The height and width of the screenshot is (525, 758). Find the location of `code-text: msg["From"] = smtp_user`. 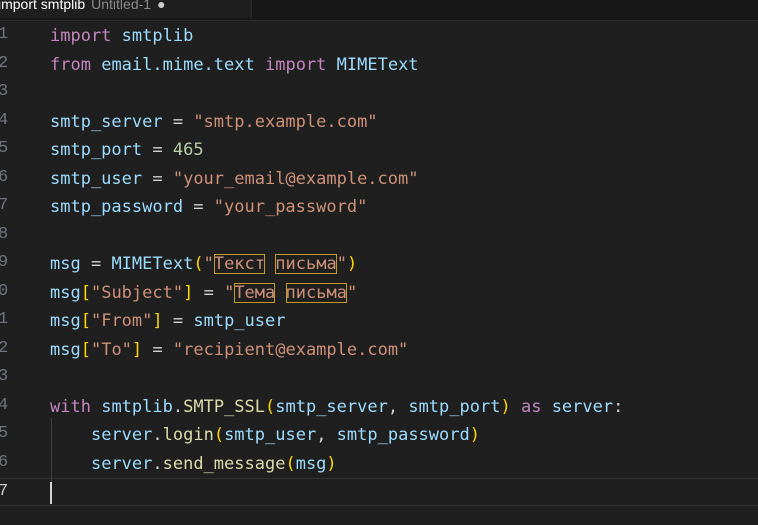

code-text: msg["From"] = smtp_user is located at coordinates (168, 321).